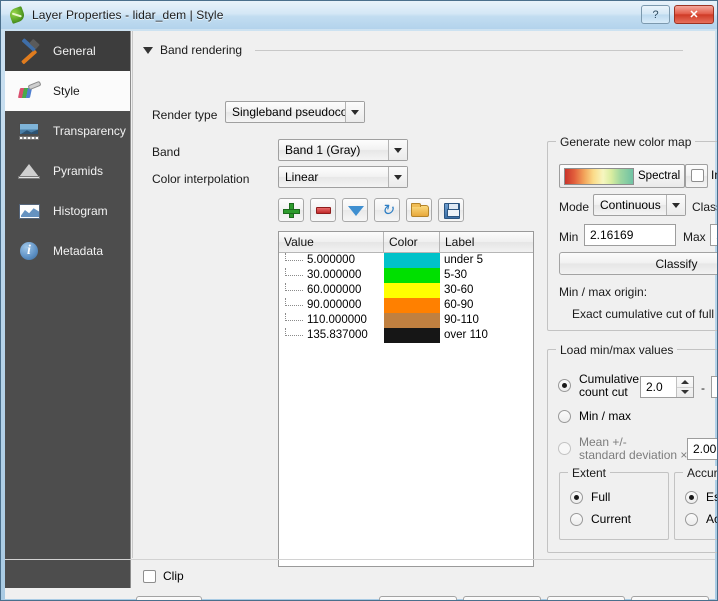 The width and height of the screenshot is (718, 601). Describe the element at coordinates (201, 50) in the screenshot. I see `section-title: Band rendering` at that location.